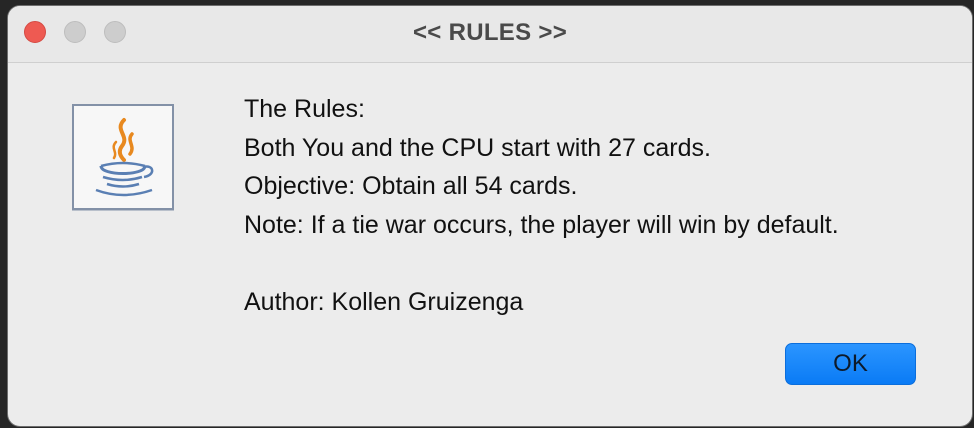 The image size is (974, 428). I want to click on window-title: << RULES >>, so click(490, 32).